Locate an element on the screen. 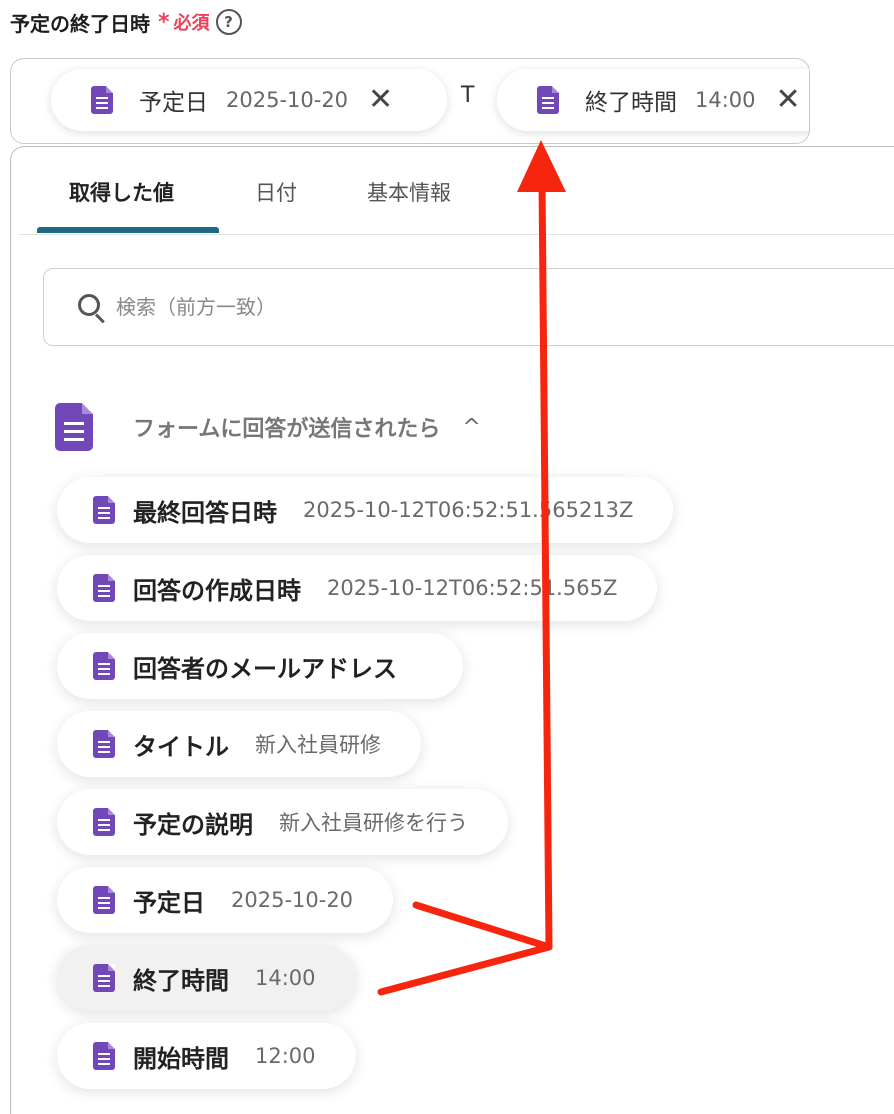 The height and width of the screenshot is (1114, 894). end-datetime-input: 予定日 2025-10-20 ✕ T 終了時間 14:00 ✕ is located at coordinates (410, 101).